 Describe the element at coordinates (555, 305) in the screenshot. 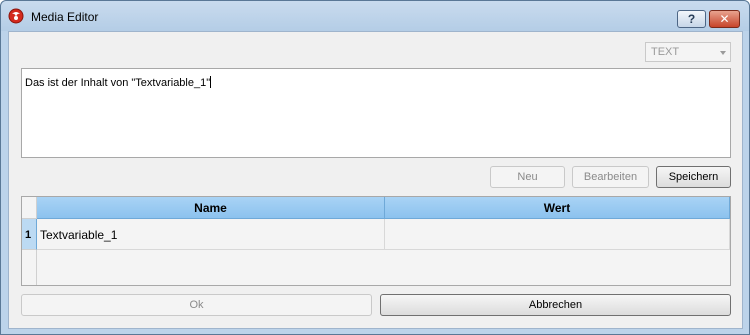

I see `cancel-button: Abbrechen` at that location.